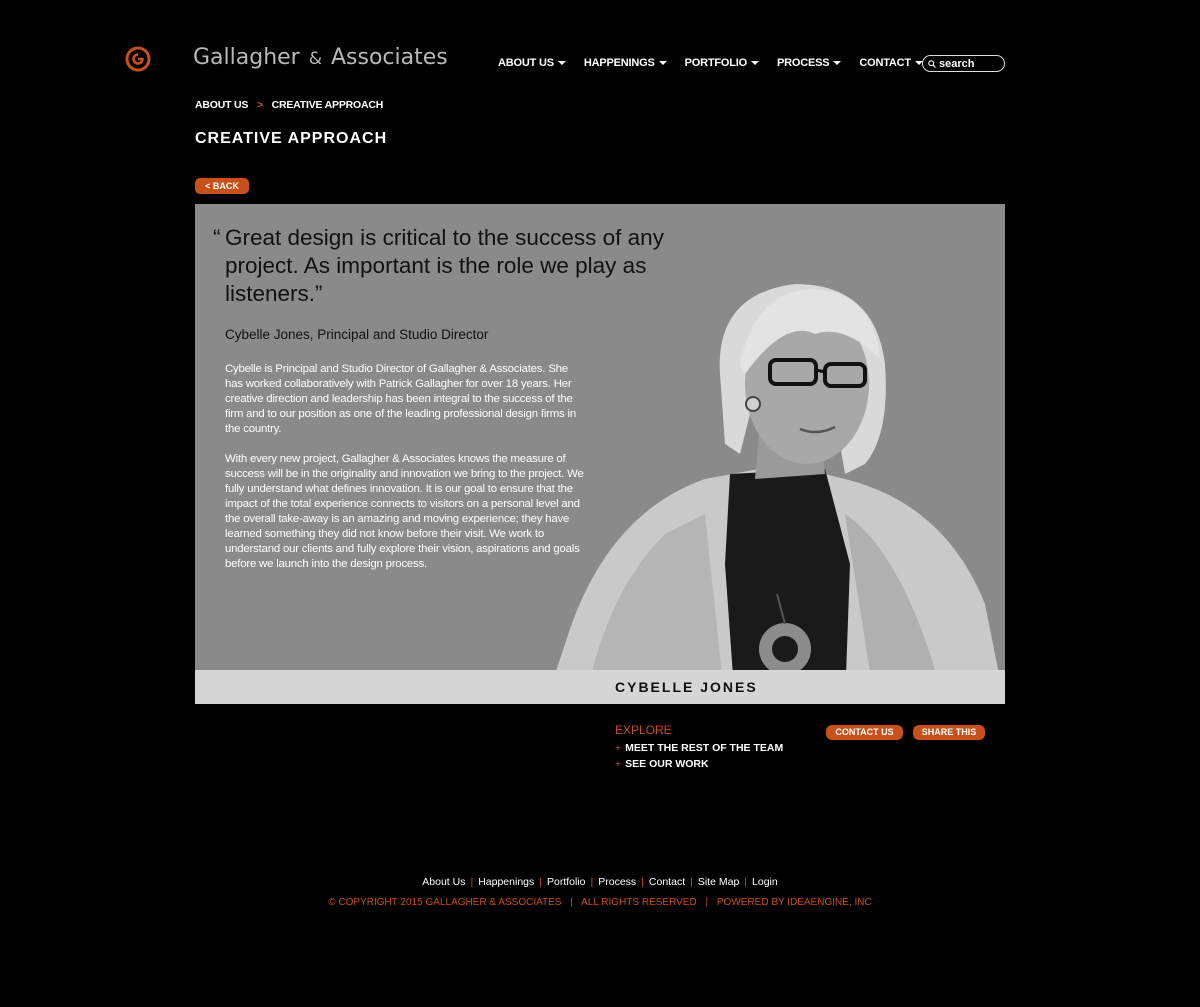 The height and width of the screenshot is (1007, 1200). Describe the element at coordinates (969, 63) in the screenshot. I see `search-input` at that location.